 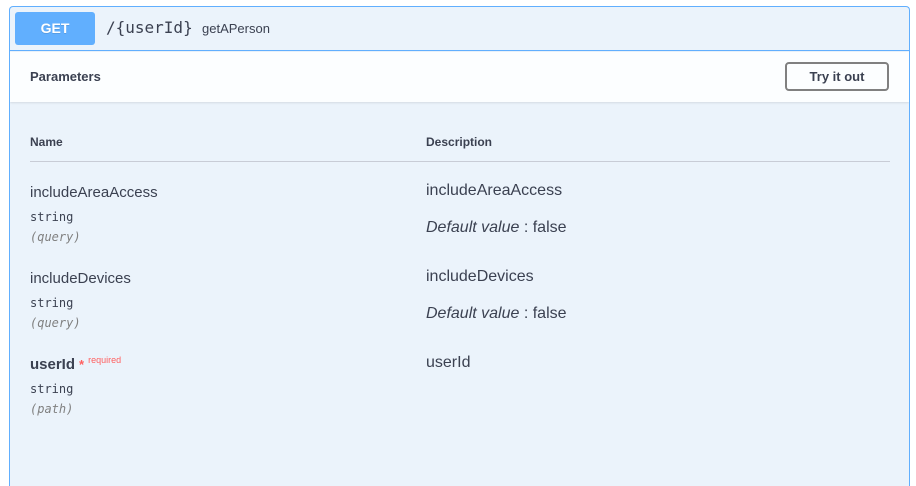 What do you see at coordinates (149, 27) in the screenshot?
I see `operation-path: /{userId}` at bounding box center [149, 27].